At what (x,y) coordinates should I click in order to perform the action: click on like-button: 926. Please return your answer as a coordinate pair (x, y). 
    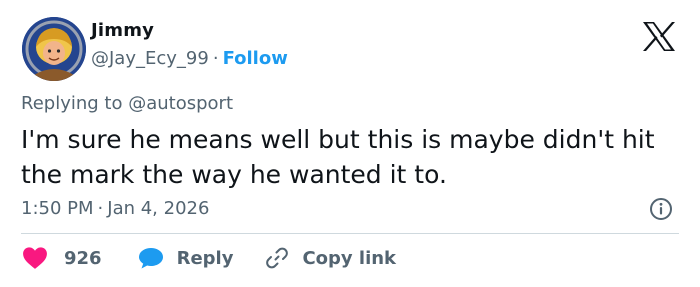
    Looking at the image, I should click on (62, 258).